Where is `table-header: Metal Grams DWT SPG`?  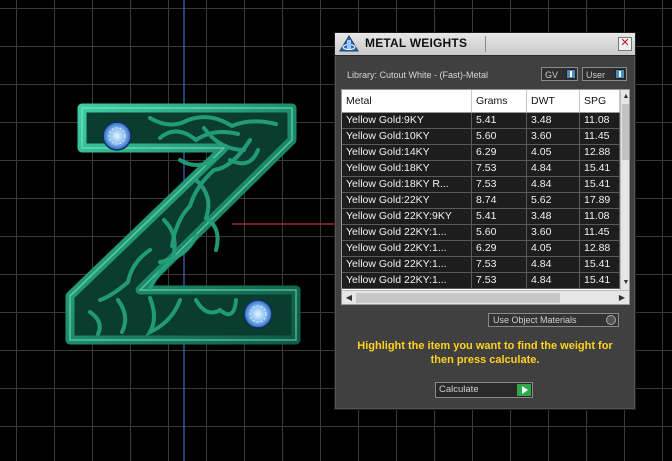
table-header: Metal Grams DWT SPG is located at coordinates (481, 101).